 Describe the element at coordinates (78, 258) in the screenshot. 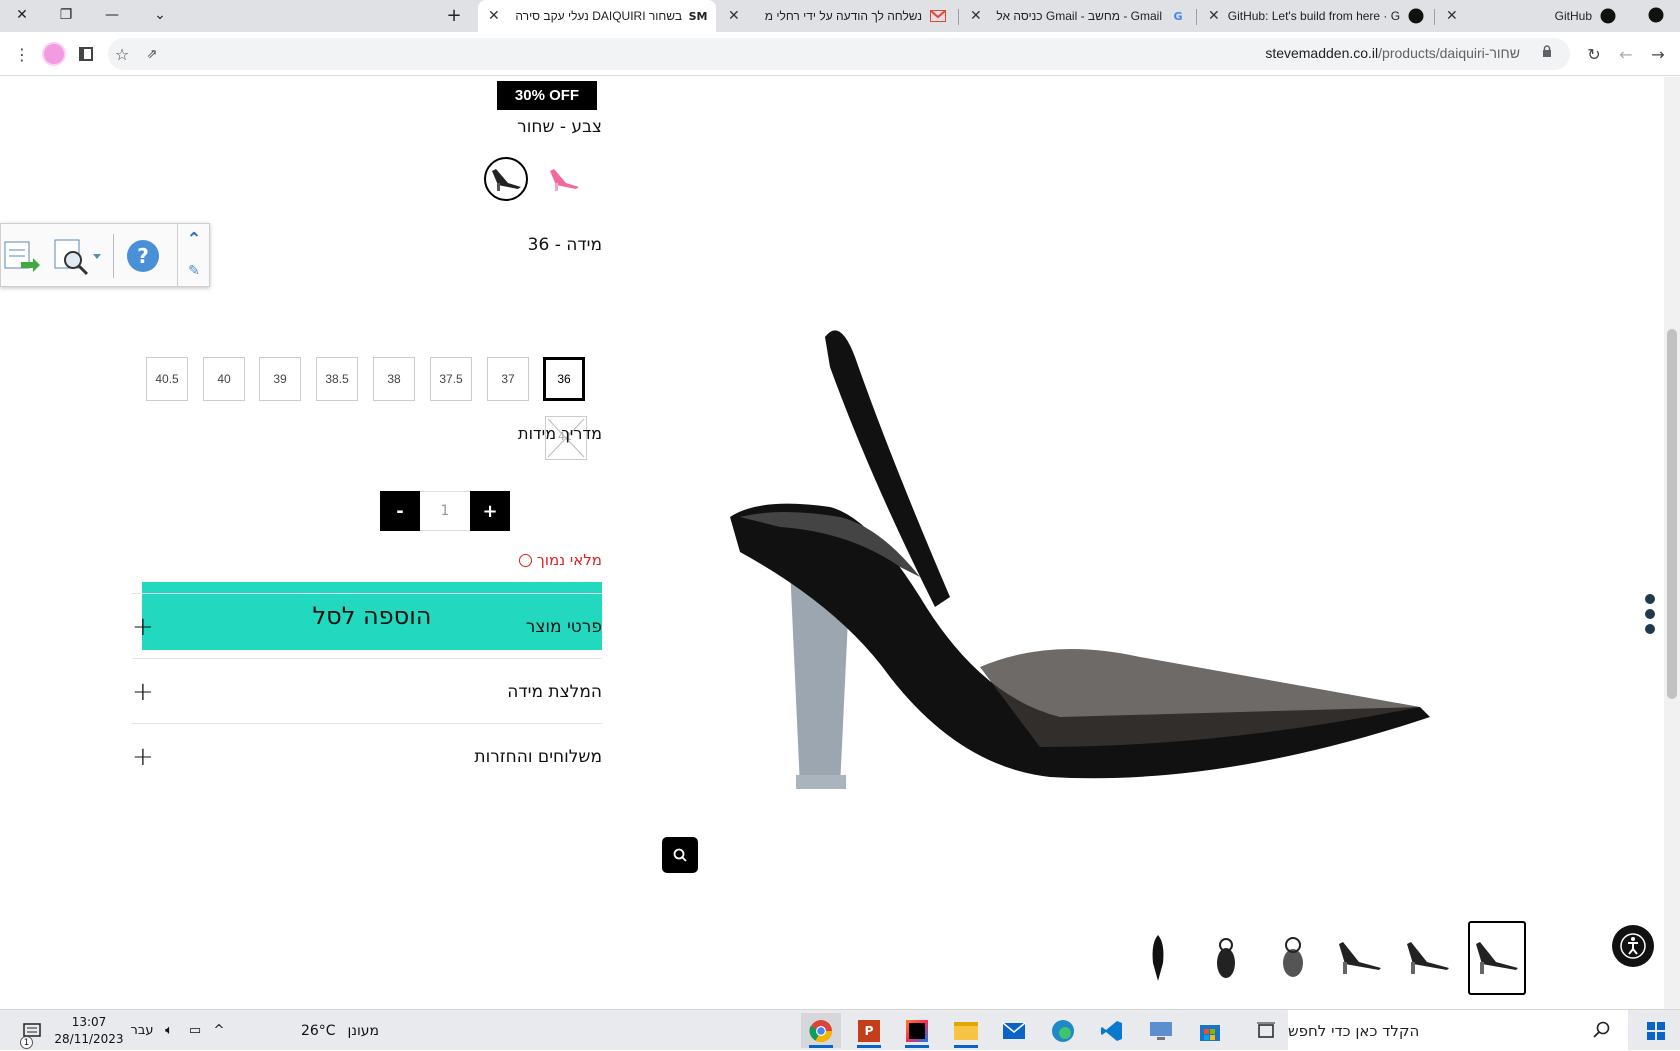

I see `find-document-icon` at that location.